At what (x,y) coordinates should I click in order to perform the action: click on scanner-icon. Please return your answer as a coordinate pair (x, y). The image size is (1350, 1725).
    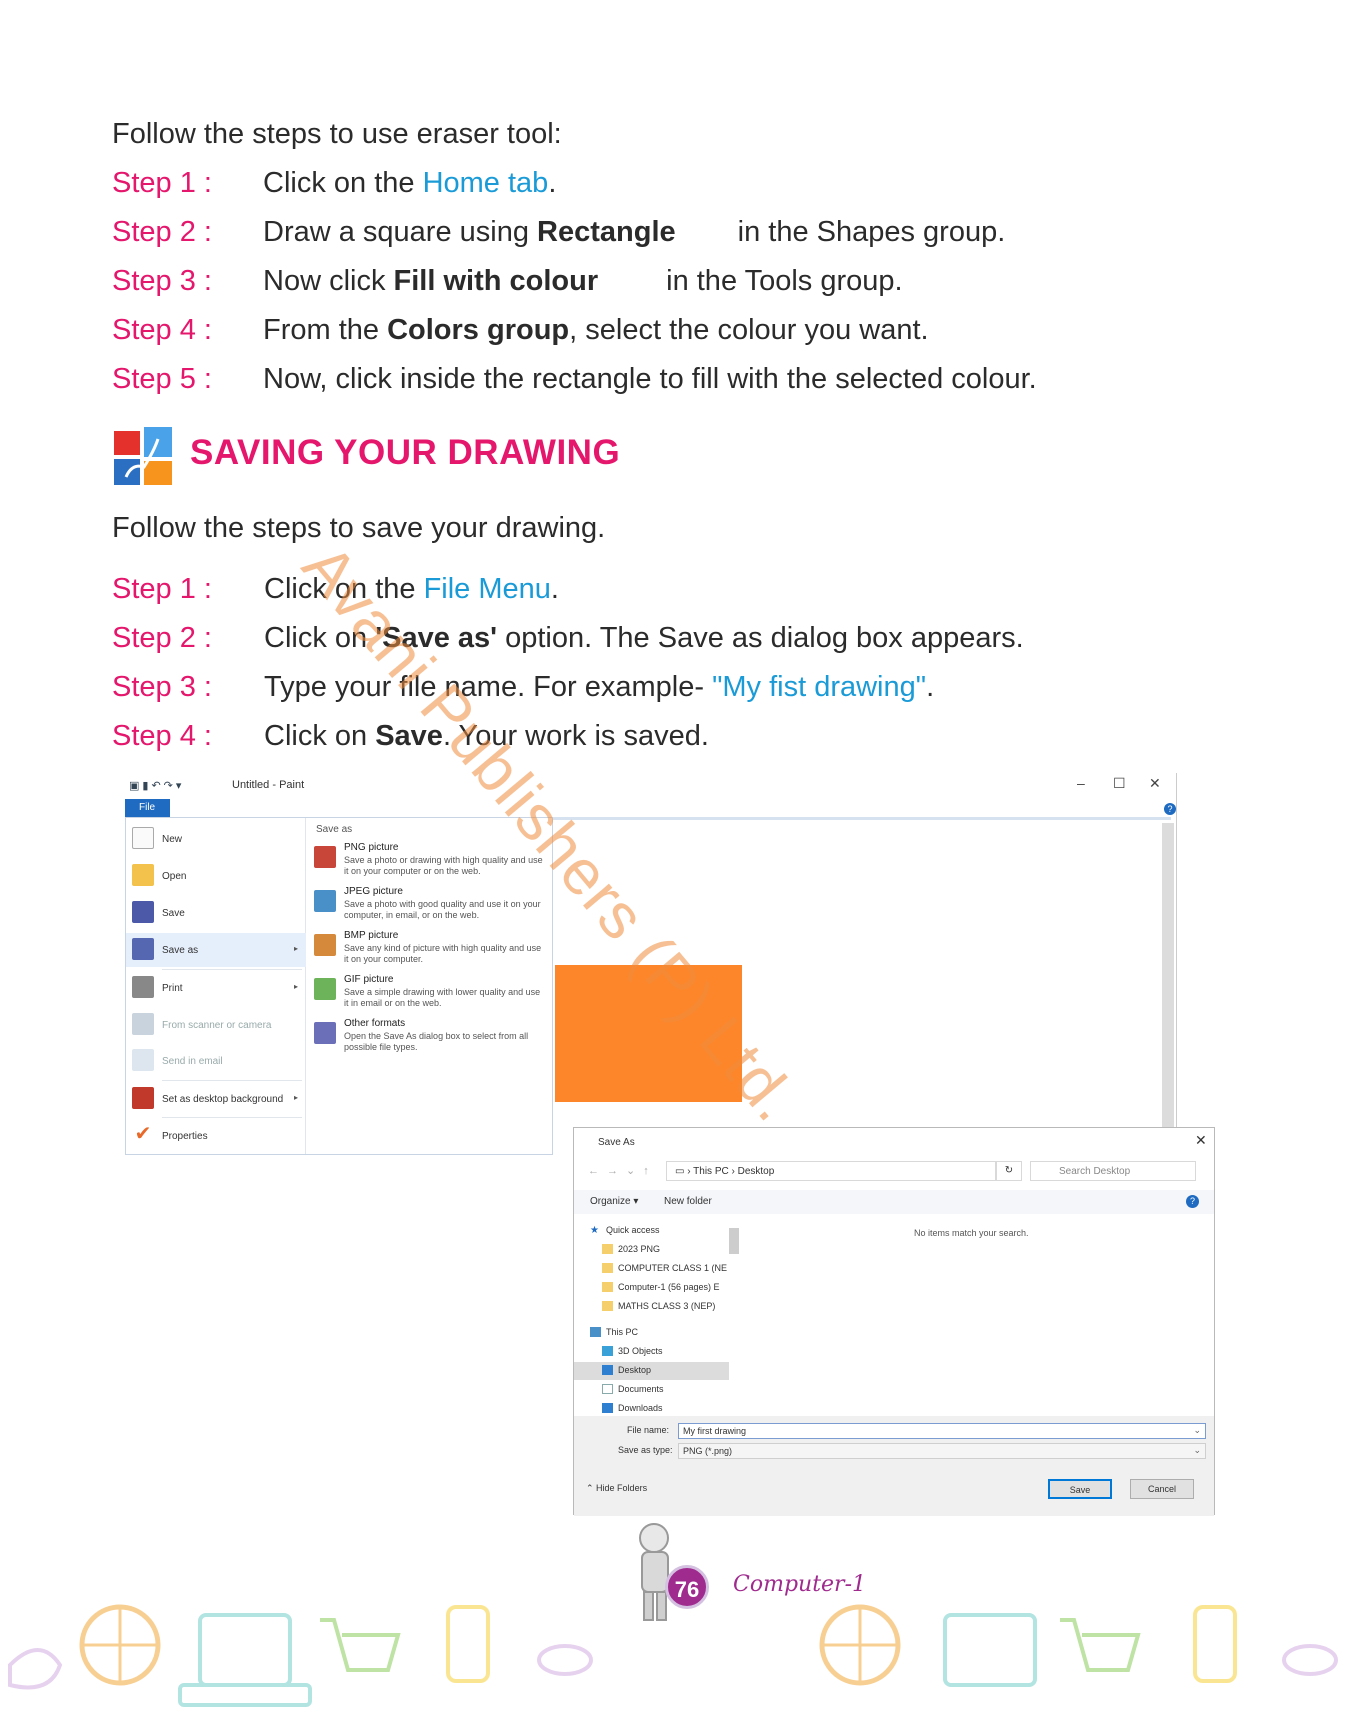
    Looking at the image, I should click on (143, 1024).